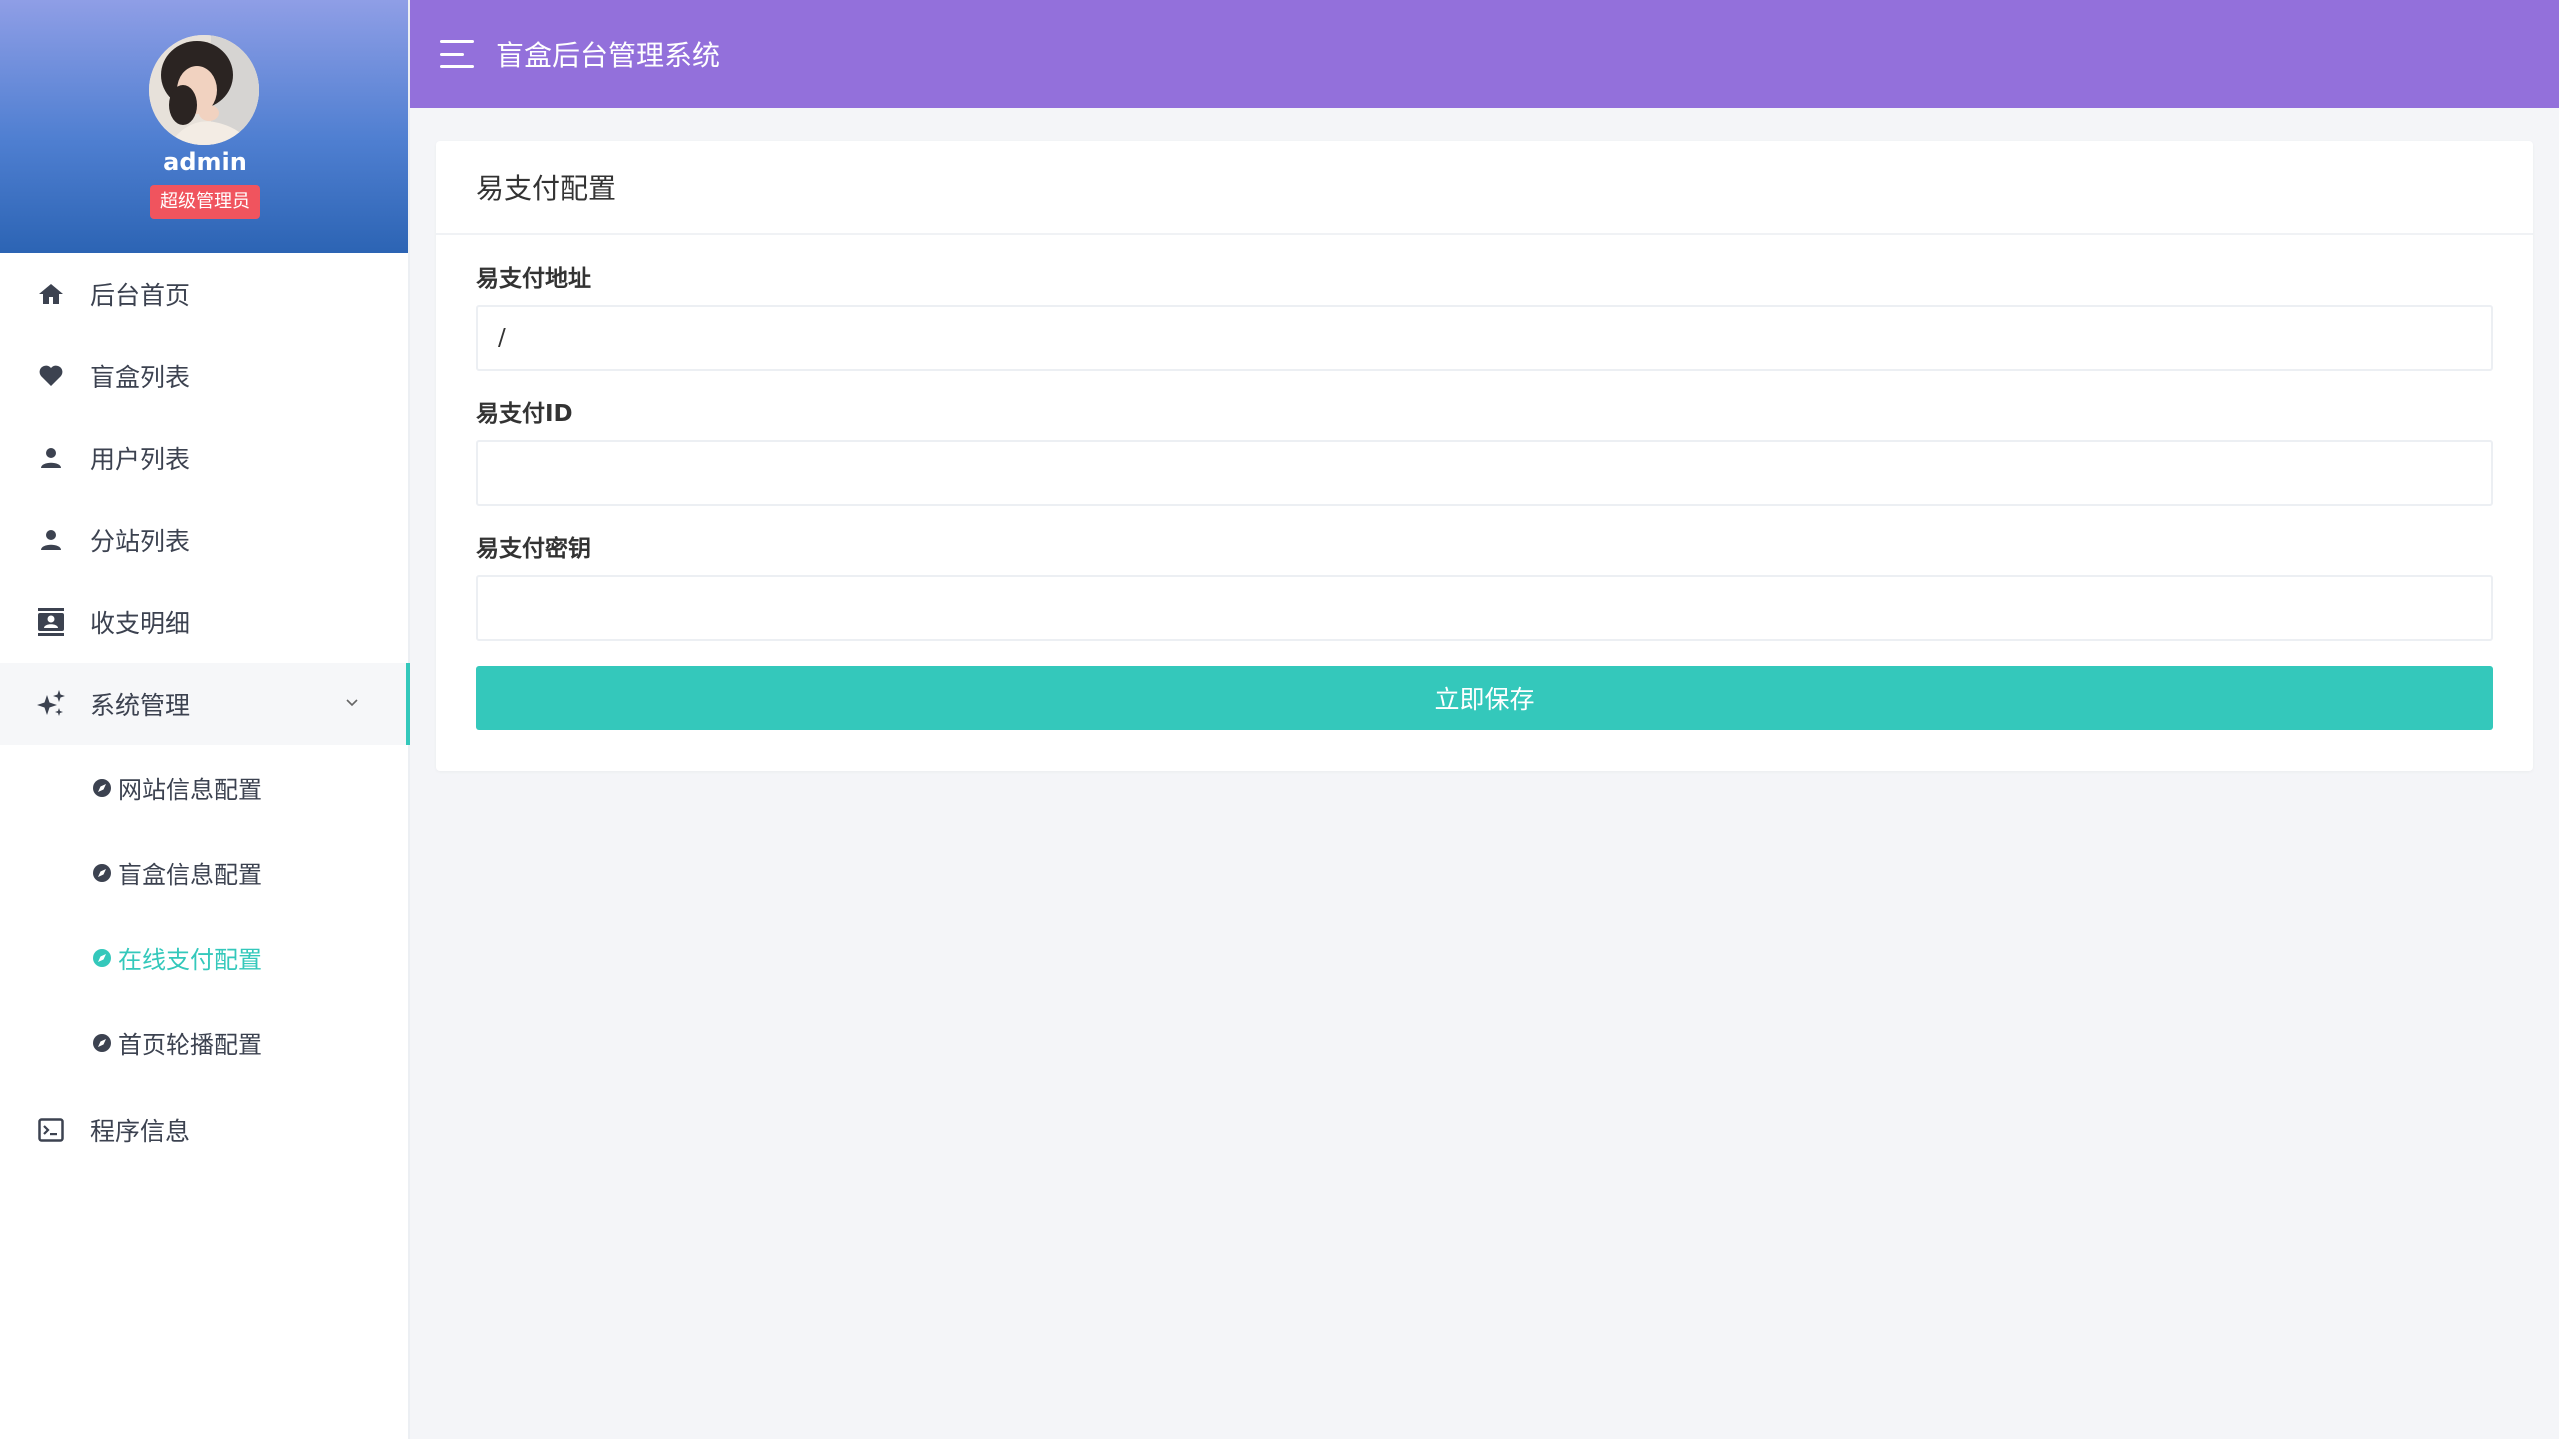 The image size is (2559, 1439). Describe the element at coordinates (205, 202) in the screenshot. I see `role-badge: 超级管理员` at that location.